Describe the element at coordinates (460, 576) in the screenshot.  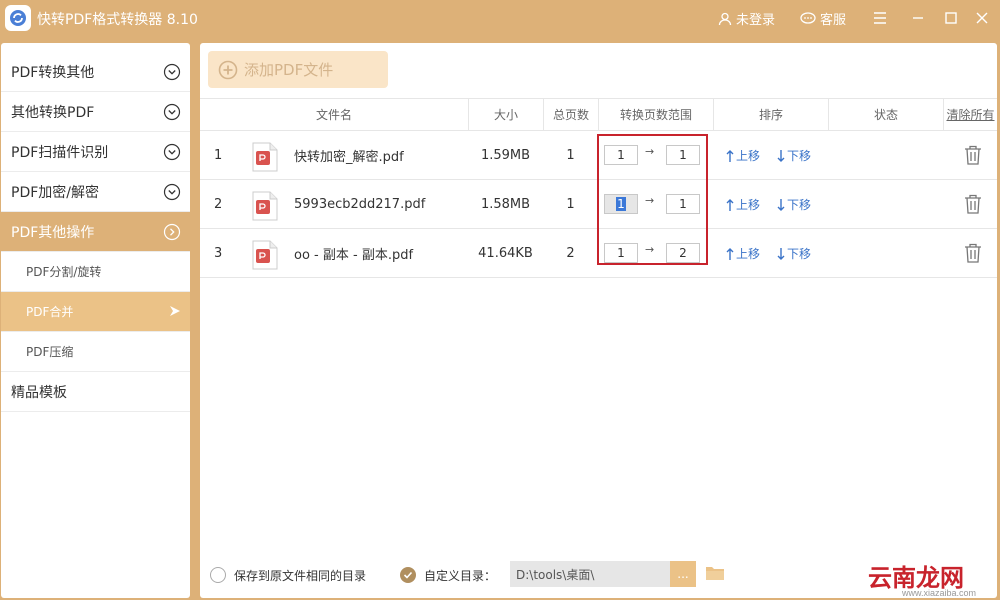
I see `custom-dir-label: 自定义目录：` at that location.